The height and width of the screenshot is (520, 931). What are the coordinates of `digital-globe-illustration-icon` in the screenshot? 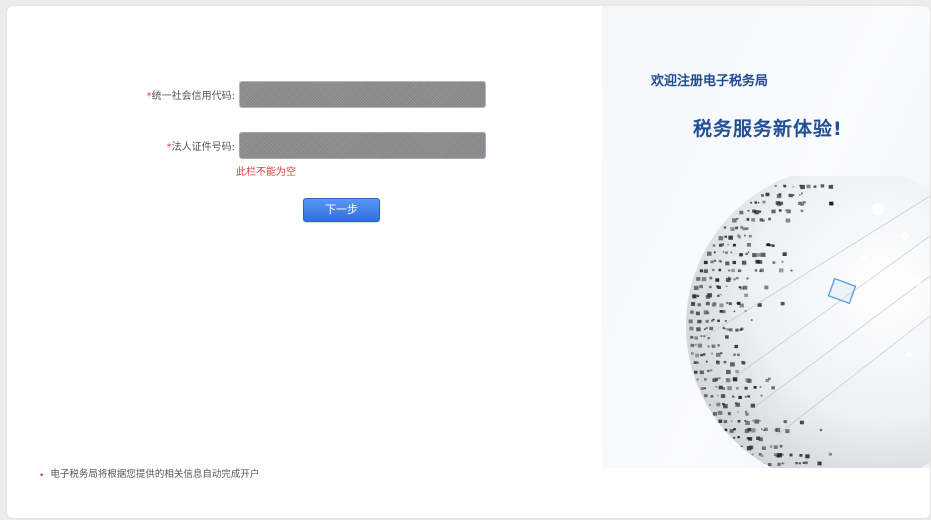 It's located at (808, 322).